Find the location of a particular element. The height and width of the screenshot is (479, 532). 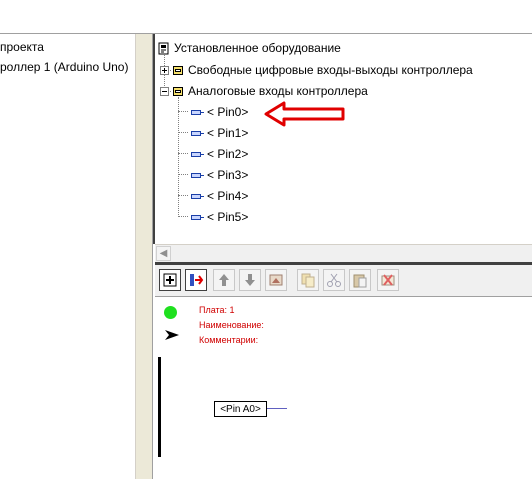

connector-bar is located at coordinates (159, 407).